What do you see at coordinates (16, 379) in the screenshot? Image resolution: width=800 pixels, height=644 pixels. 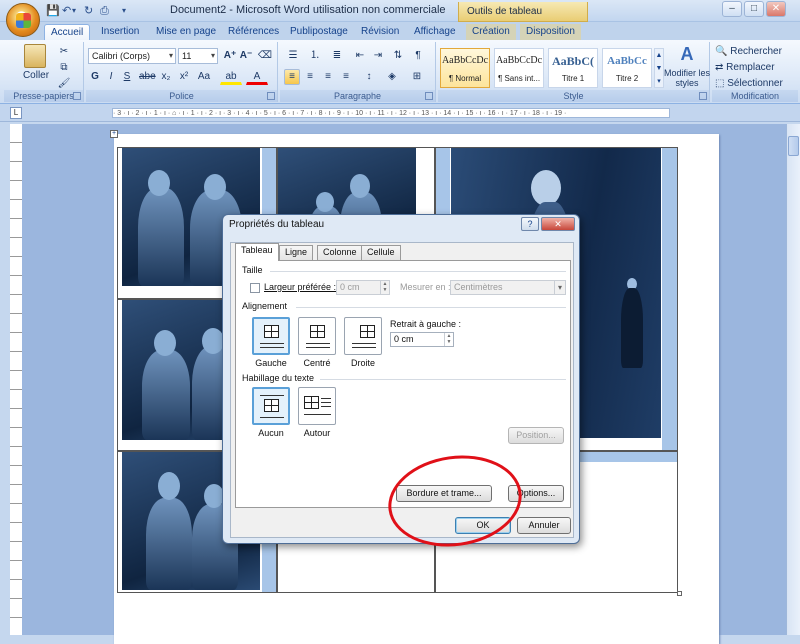 I see `vertical-ruler-scale` at bounding box center [16, 379].